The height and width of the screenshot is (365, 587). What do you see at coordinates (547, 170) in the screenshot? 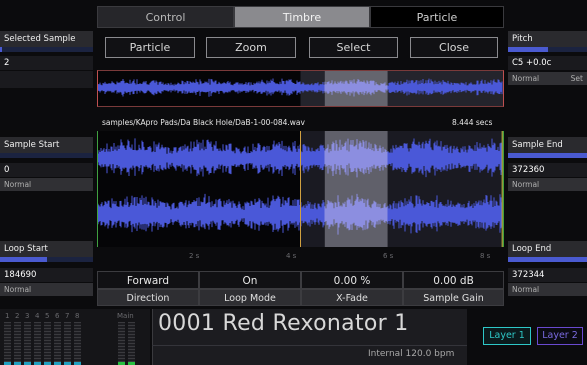
I see `sample-end-value: 372360` at bounding box center [547, 170].